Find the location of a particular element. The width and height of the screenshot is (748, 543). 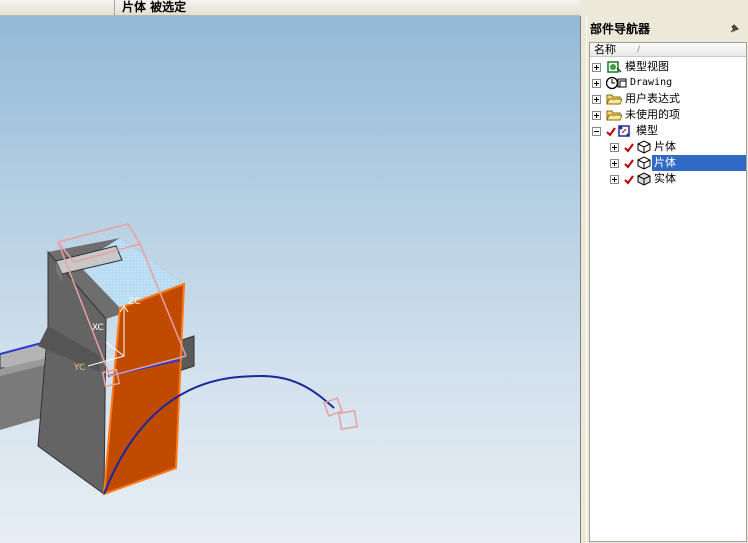

status-bar: 片体 被选定 is located at coordinates (290, 8).